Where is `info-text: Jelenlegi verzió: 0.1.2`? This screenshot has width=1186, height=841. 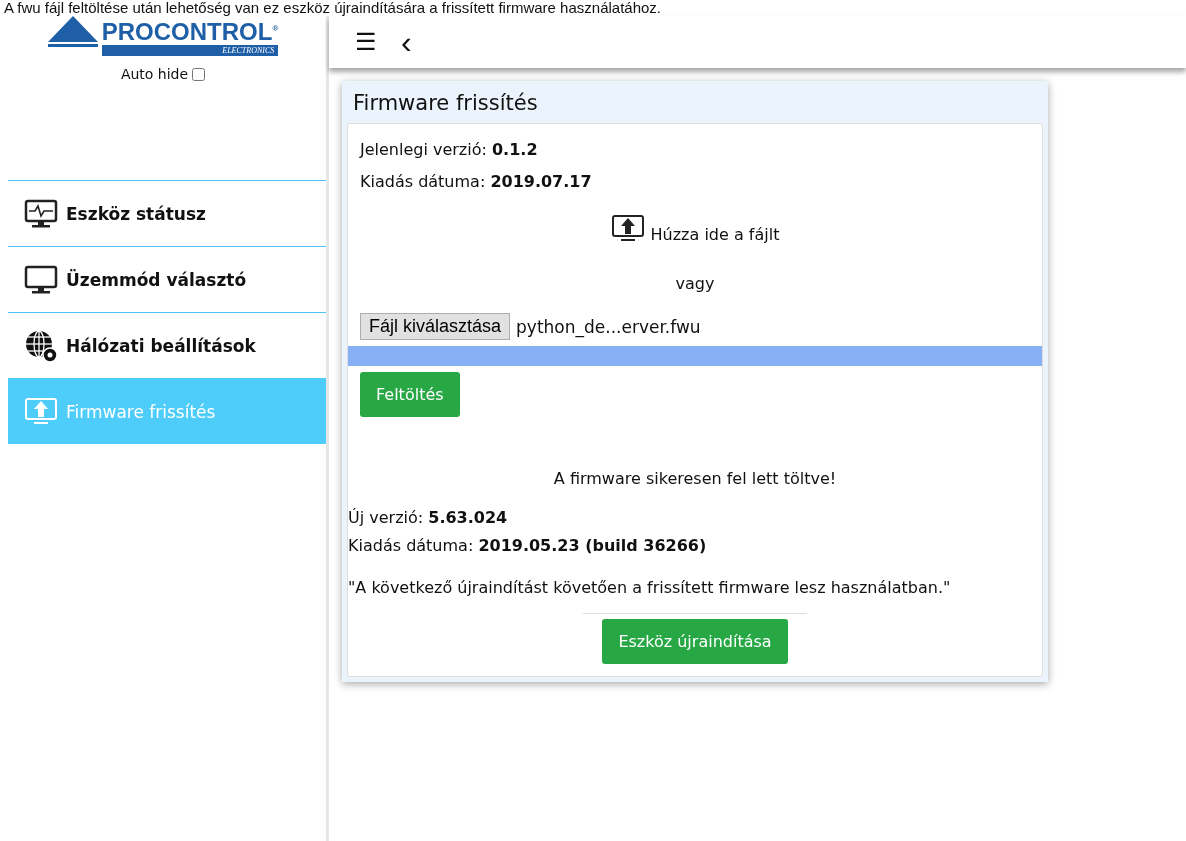
info-text: Jelenlegi verzió: 0.1.2 is located at coordinates (448, 150).